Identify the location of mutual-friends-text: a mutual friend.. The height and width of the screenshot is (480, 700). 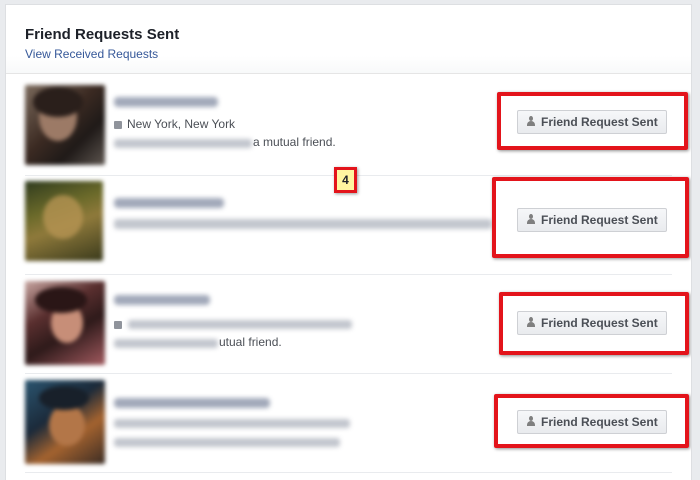
(294, 142).